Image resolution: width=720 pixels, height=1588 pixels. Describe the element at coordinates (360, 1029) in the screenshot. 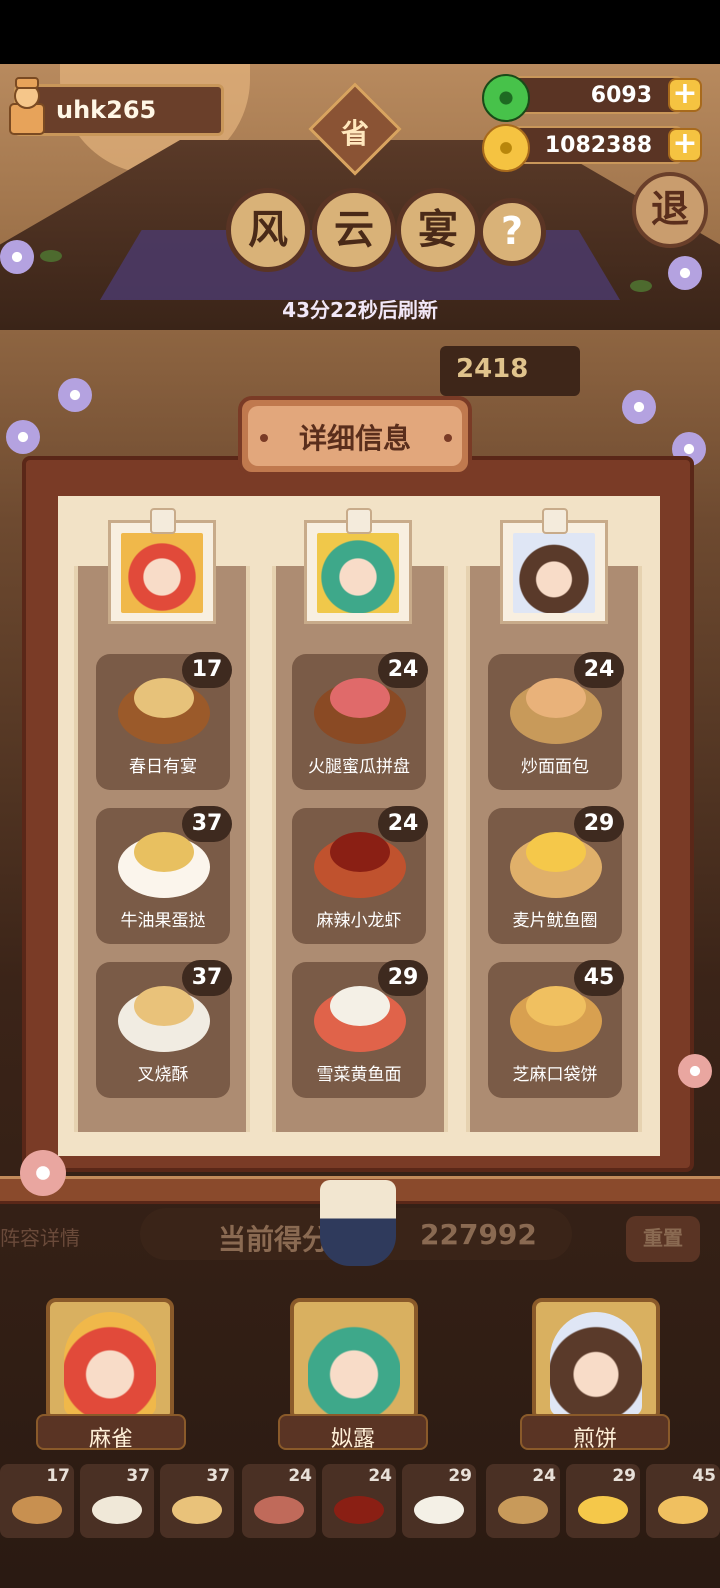

I see `dish-card: 29 雪菜黄鱼面` at that location.